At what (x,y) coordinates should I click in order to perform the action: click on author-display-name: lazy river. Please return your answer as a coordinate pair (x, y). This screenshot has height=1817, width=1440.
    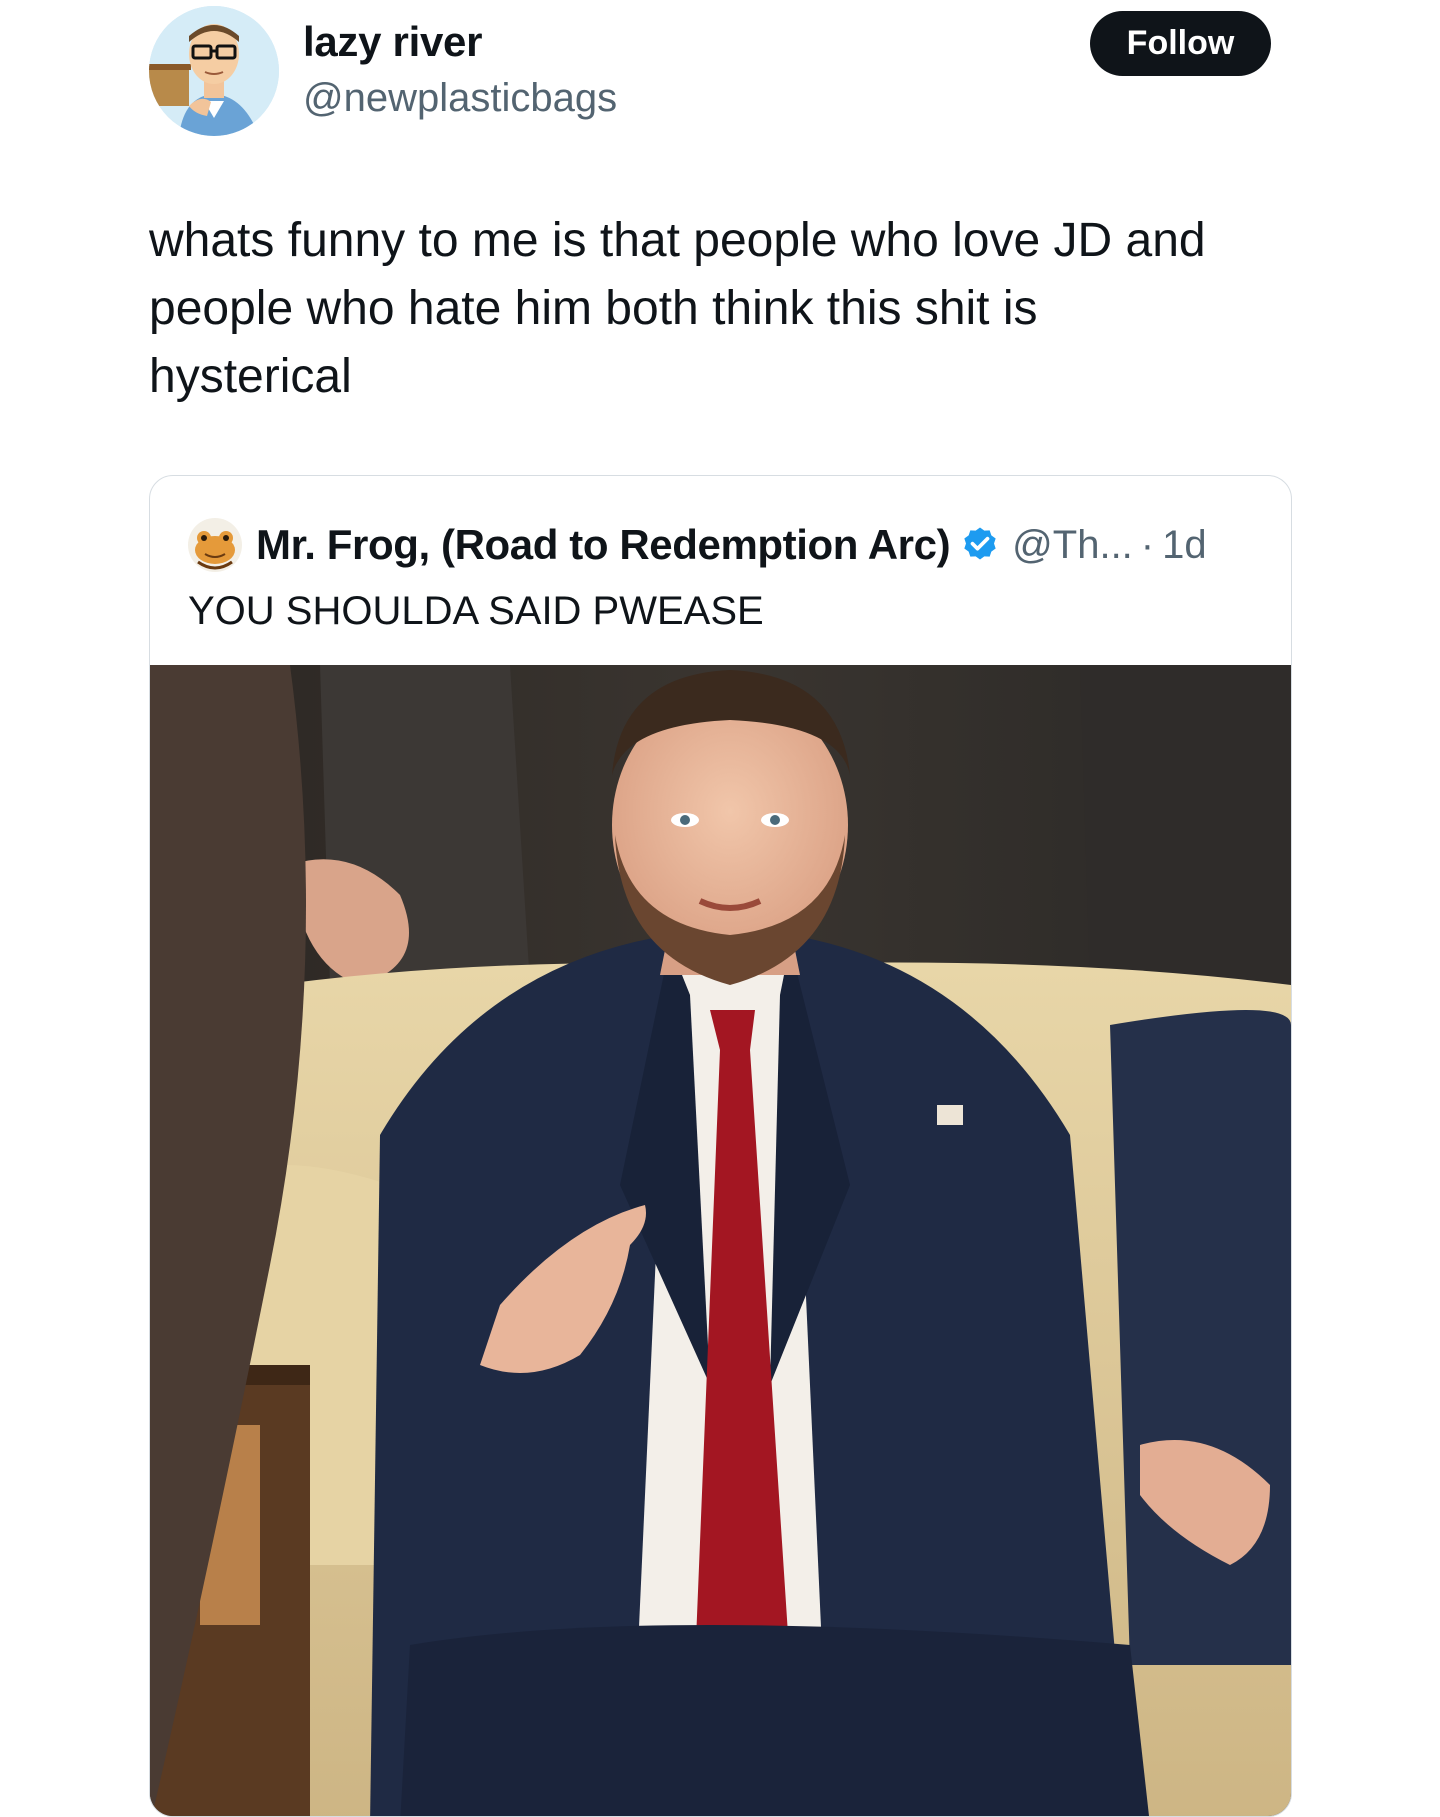
    Looking at the image, I should click on (392, 42).